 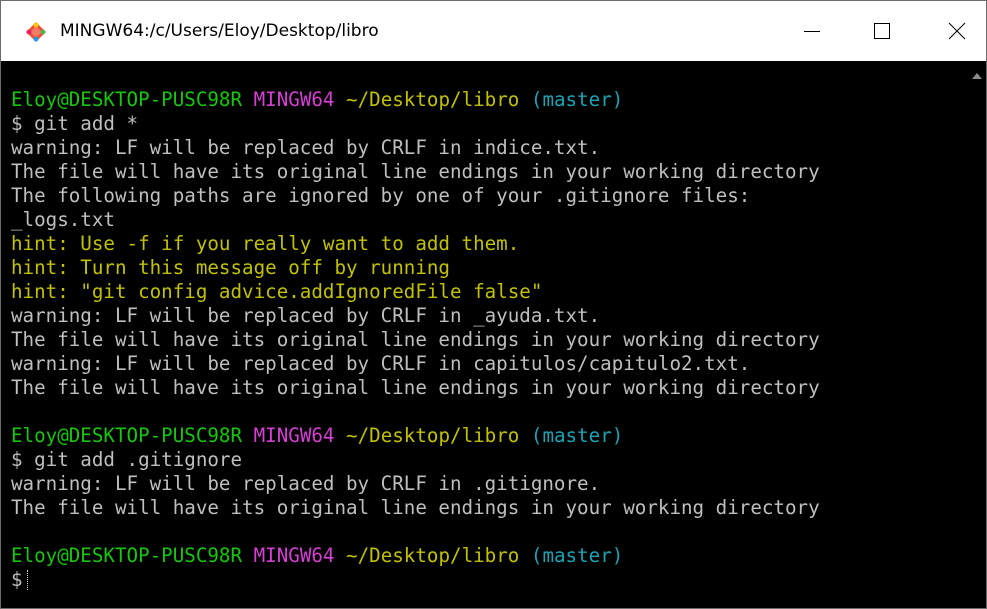 I want to click on maximize-button, so click(x=882, y=31).